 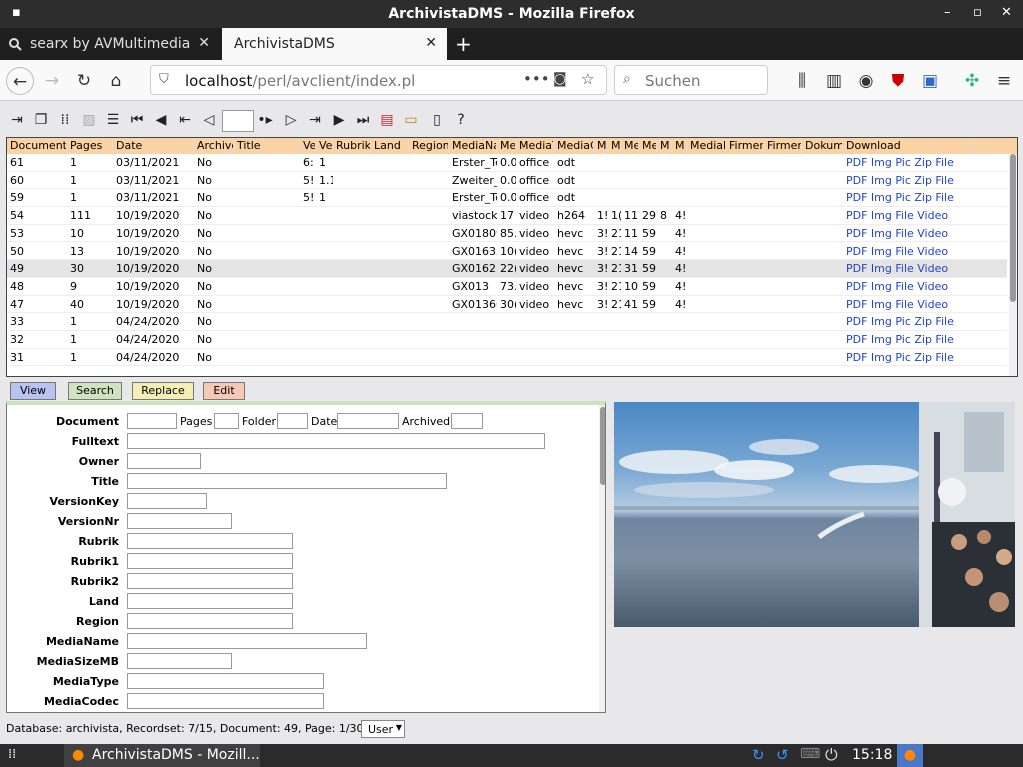 What do you see at coordinates (507, 358) in the screenshot?
I see `table-row: 31 1 04/24/2020 No PDF Img Pic Zip File` at bounding box center [507, 358].